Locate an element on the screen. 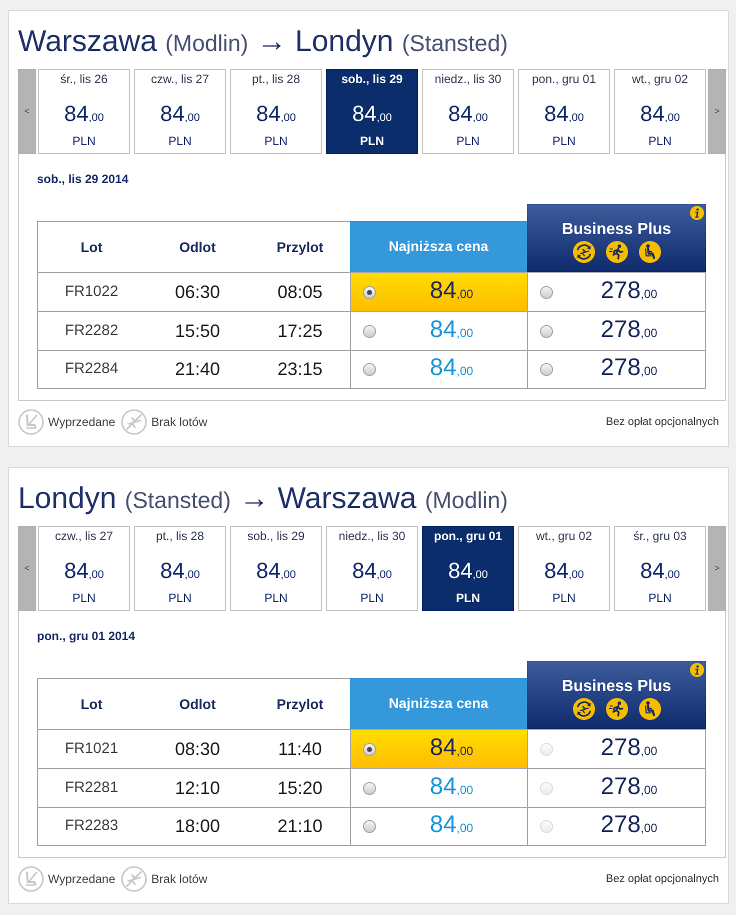  flight-cell: FR2283 is located at coordinates (91, 826).